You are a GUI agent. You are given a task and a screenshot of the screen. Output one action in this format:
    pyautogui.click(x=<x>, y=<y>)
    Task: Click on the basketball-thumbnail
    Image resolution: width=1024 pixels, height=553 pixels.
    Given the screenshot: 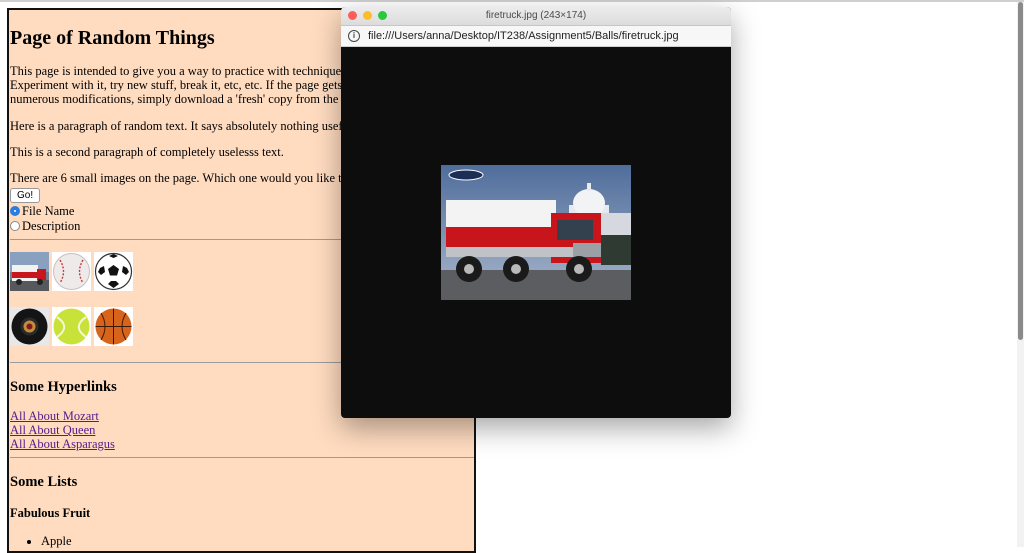 What is the action you would take?
    pyautogui.click(x=113, y=326)
    